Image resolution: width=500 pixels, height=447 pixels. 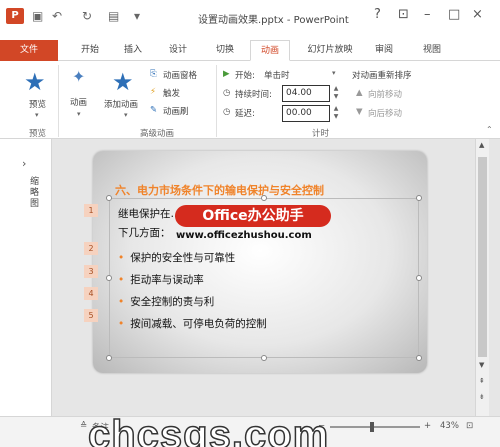 What do you see at coordinates (15, 16) in the screenshot?
I see `powerpoint-logo-icon: P` at bounding box center [15, 16].